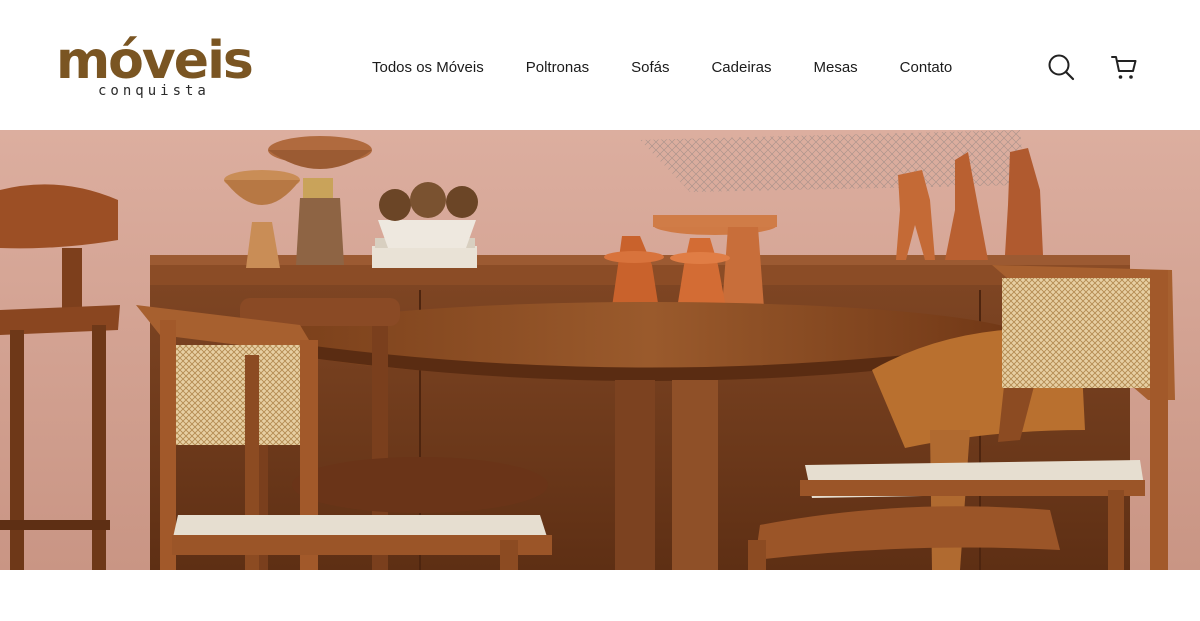  Describe the element at coordinates (557, 68) in the screenshot. I see `nav-item-poltronas: Poltronas` at that location.